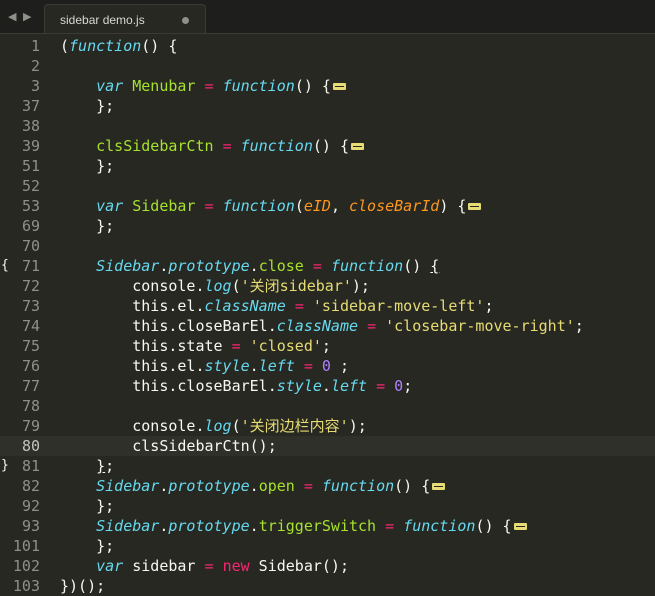  Describe the element at coordinates (327, 106) in the screenshot. I see `code-line: 37 };` at that location.